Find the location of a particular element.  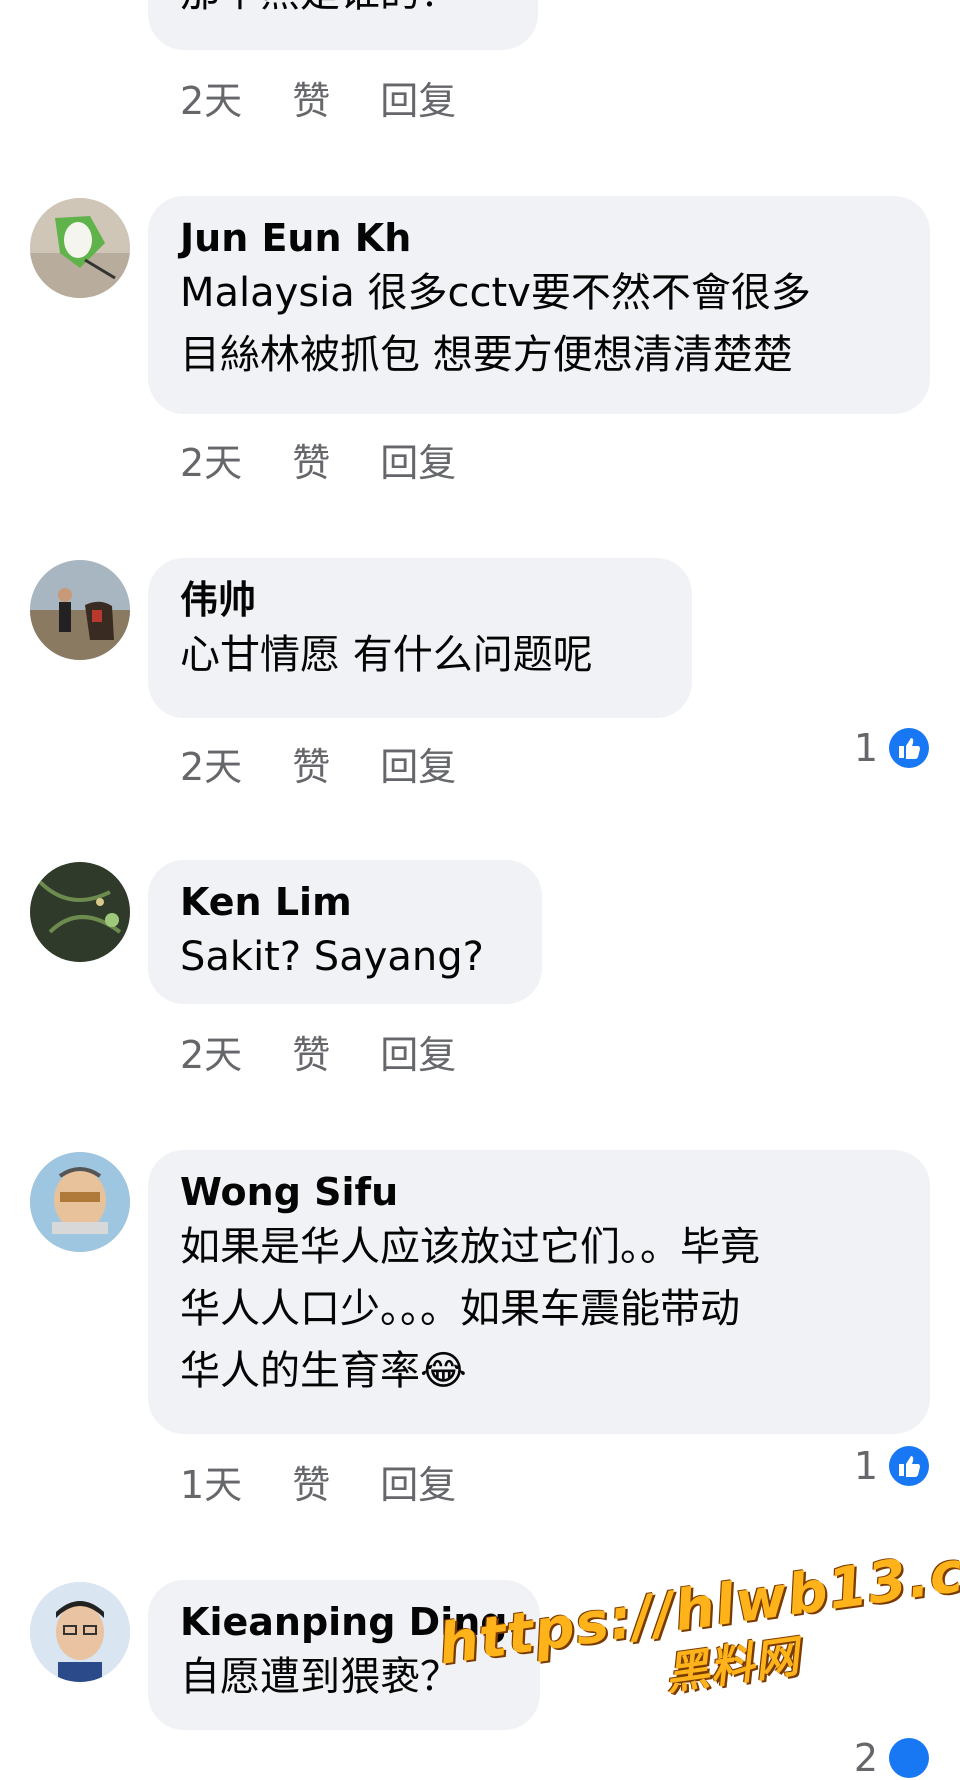

comment-bubble-partial: 那个熊是谁的？ is located at coordinates (343, 25).